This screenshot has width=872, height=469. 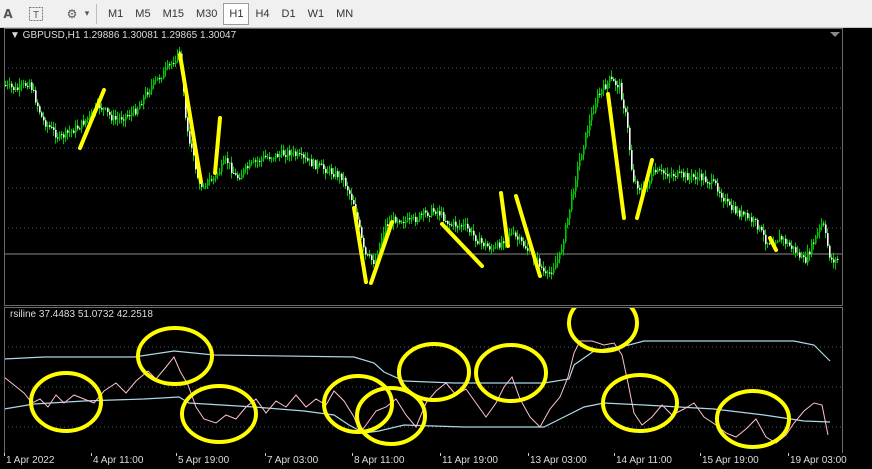 What do you see at coordinates (262, 14) in the screenshot?
I see `timeframe-button-h4: H4` at bounding box center [262, 14].